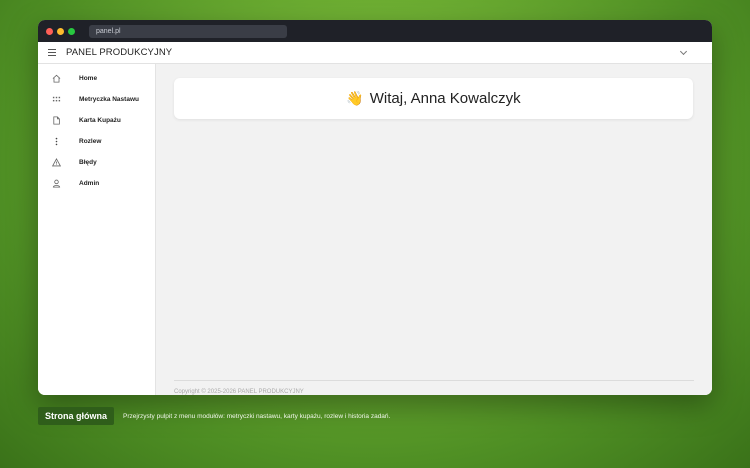 This screenshot has height=468, width=750. Describe the element at coordinates (109, 99) in the screenshot. I see `sidebar-item-label: Metryczka Nastawu` at that location.